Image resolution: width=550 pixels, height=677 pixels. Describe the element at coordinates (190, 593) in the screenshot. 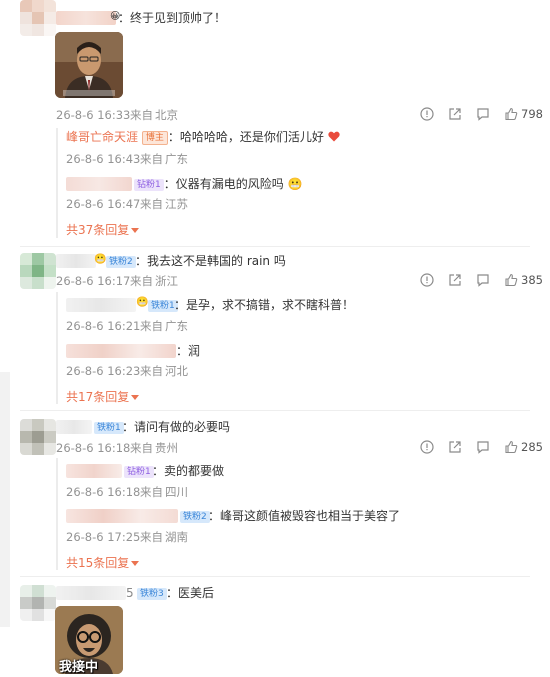

I see `comment-text: ：医美后` at that location.